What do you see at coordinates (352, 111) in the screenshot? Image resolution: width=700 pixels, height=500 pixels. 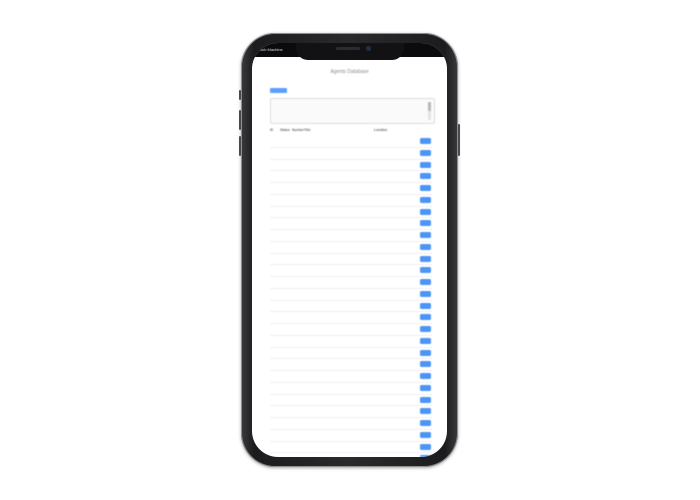 I see `search-filter-box` at bounding box center [352, 111].